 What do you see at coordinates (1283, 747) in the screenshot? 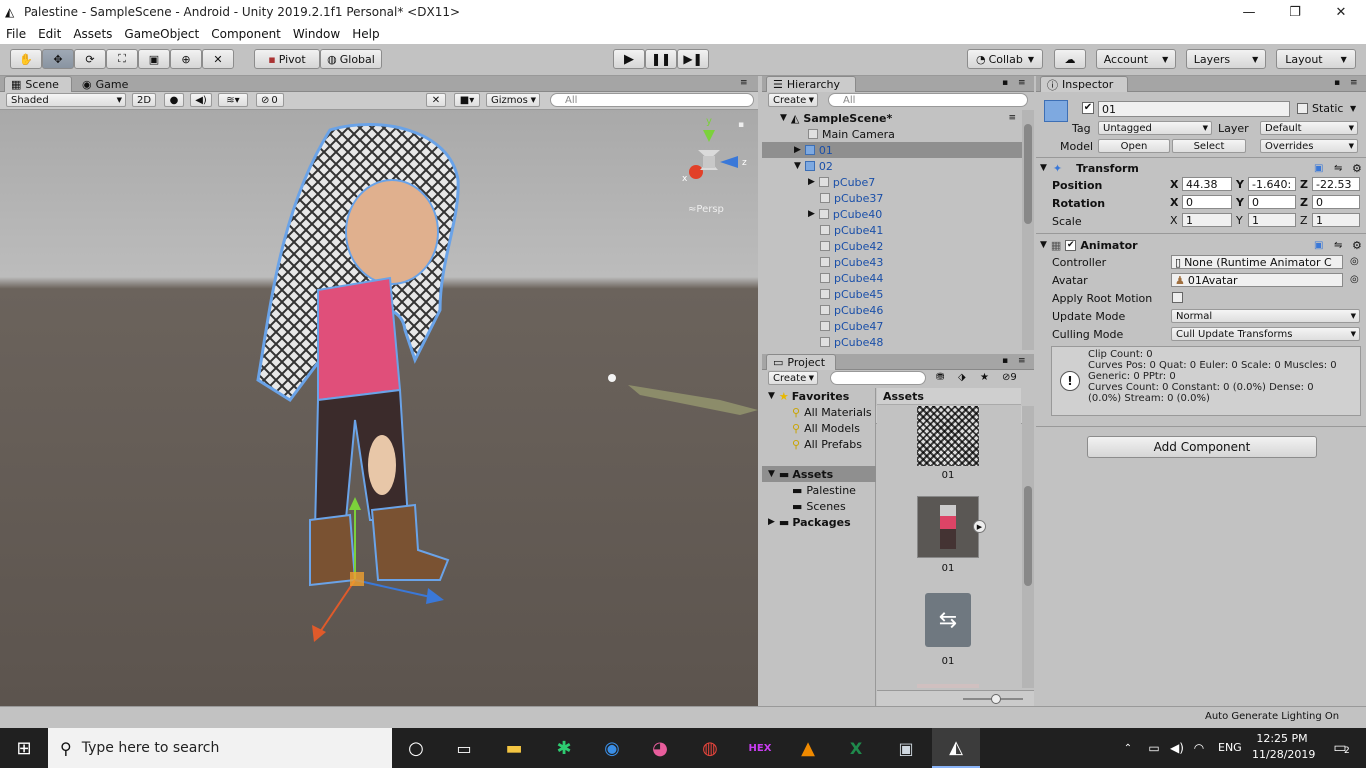
I see `clock: 12:25 PM 11/28/2019` at bounding box center [1283, 747].